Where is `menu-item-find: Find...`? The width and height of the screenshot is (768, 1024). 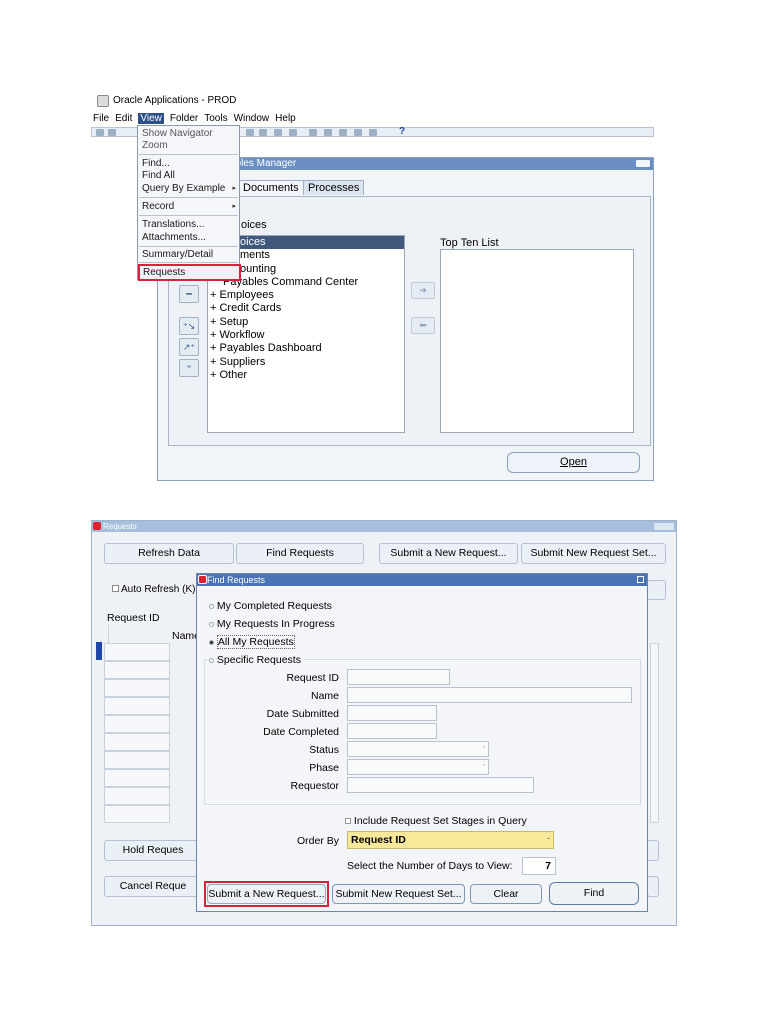
menu-item-find: Find... is located at coordinates (156, 163).